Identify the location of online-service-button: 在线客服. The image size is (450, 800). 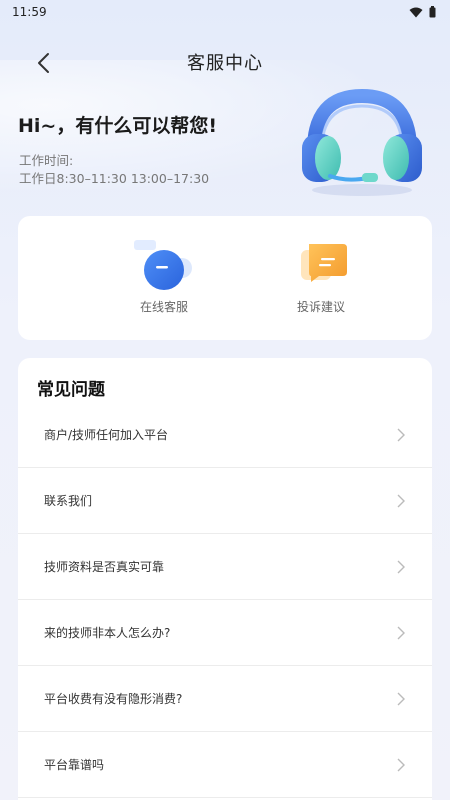
(164, 285).